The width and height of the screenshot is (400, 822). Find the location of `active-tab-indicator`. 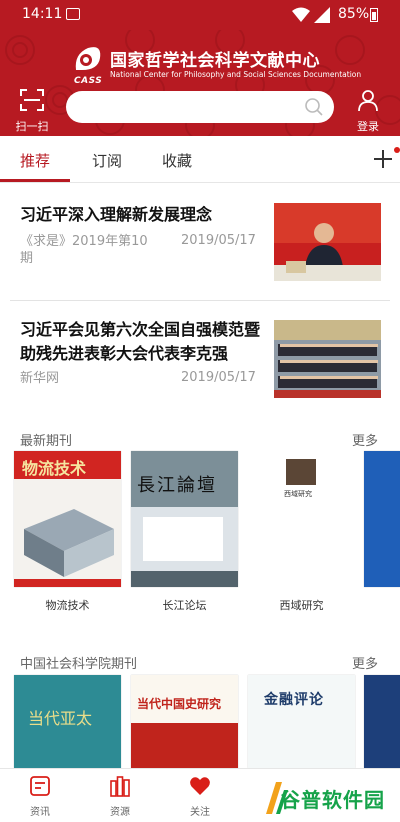

active-tab-indicator is located at coordinates (35, 180).